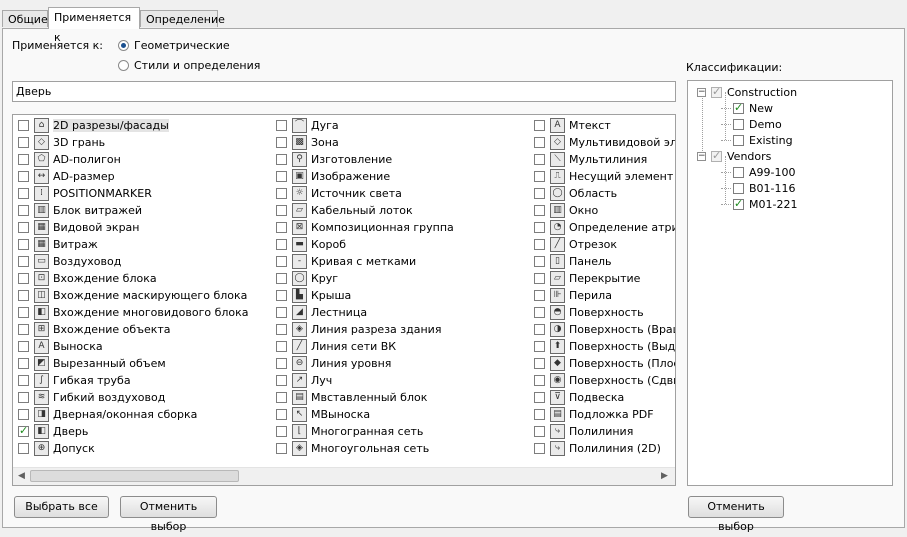  What do you see at coordinates (56, 448) in the screenshot?
I see `list-item: ⊕ Допуск` at bounding box center [56, 448].